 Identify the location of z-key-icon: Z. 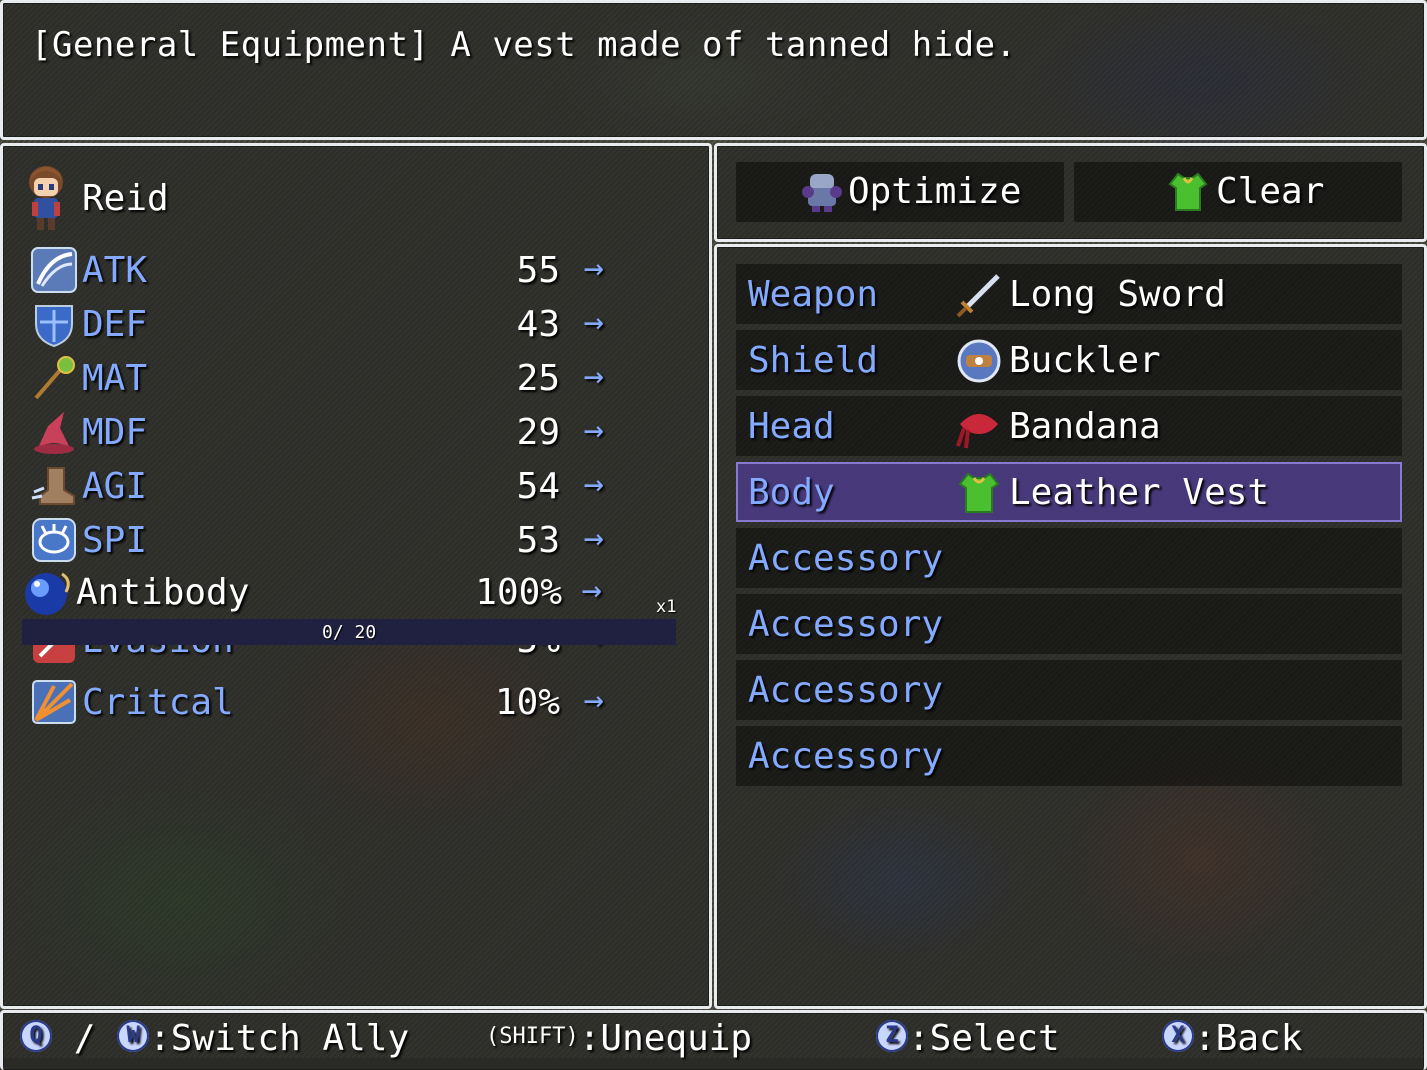
(892, 1036).